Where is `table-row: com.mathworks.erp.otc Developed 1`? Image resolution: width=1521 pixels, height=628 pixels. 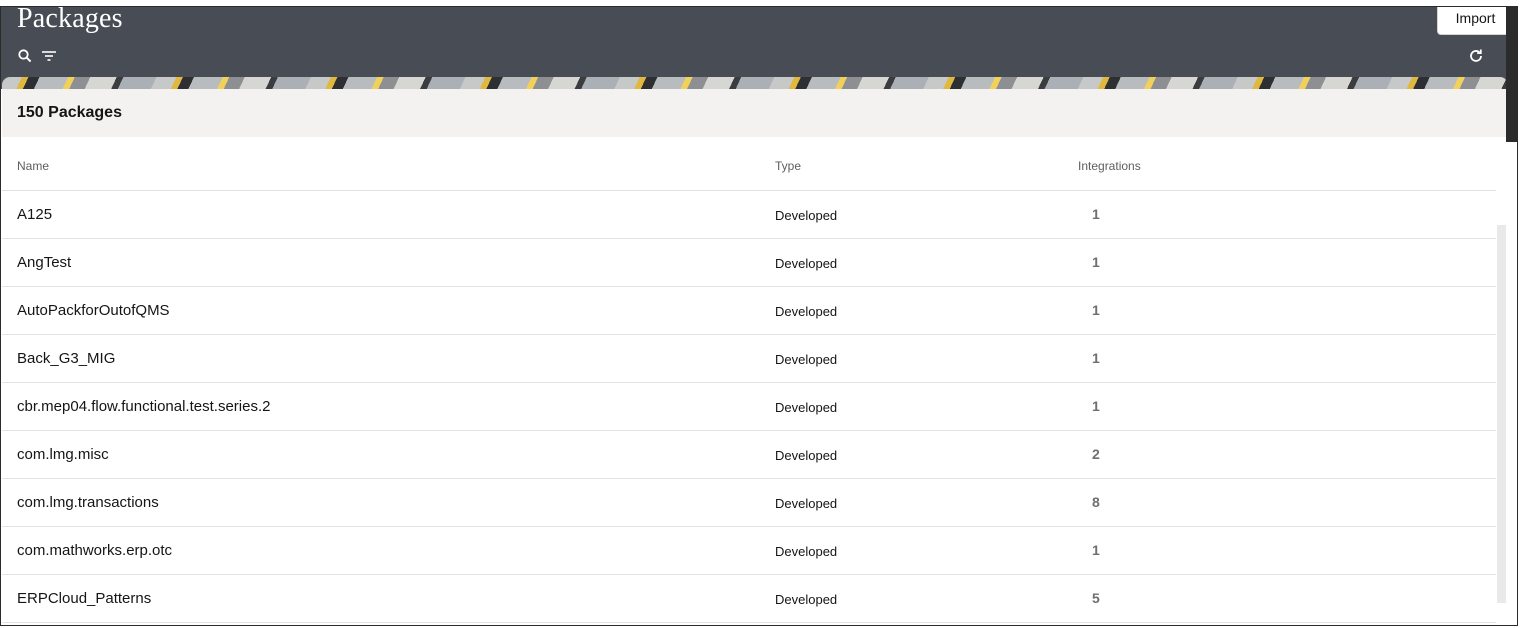
table-row: com.mathworks.erp.otc Developed 1 is located at coordinates (749, 551).